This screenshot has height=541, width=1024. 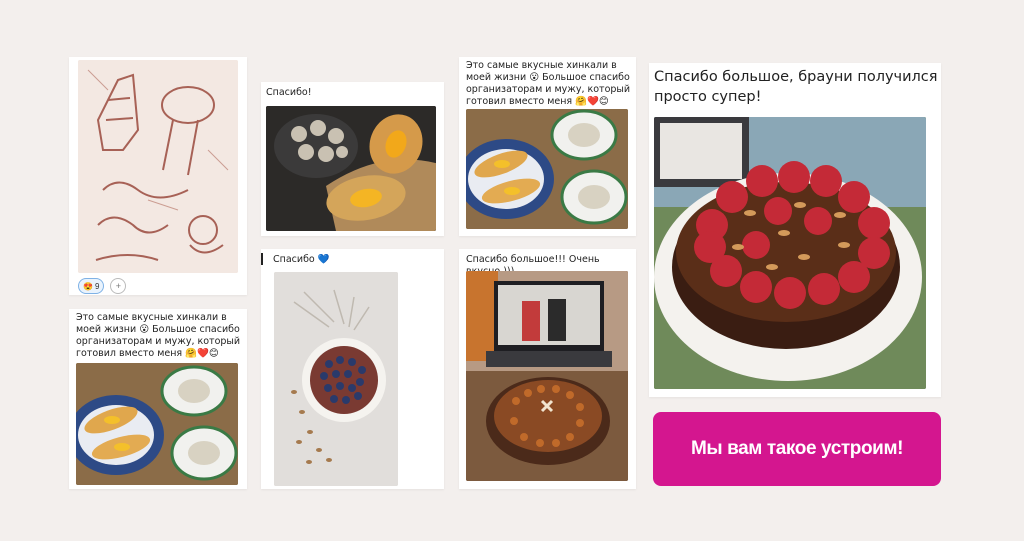 What do you see at coordinates (301, 259) in the screenshot?
I see `review-caption: Спасибо 💙` at bounding box center [301, 259].